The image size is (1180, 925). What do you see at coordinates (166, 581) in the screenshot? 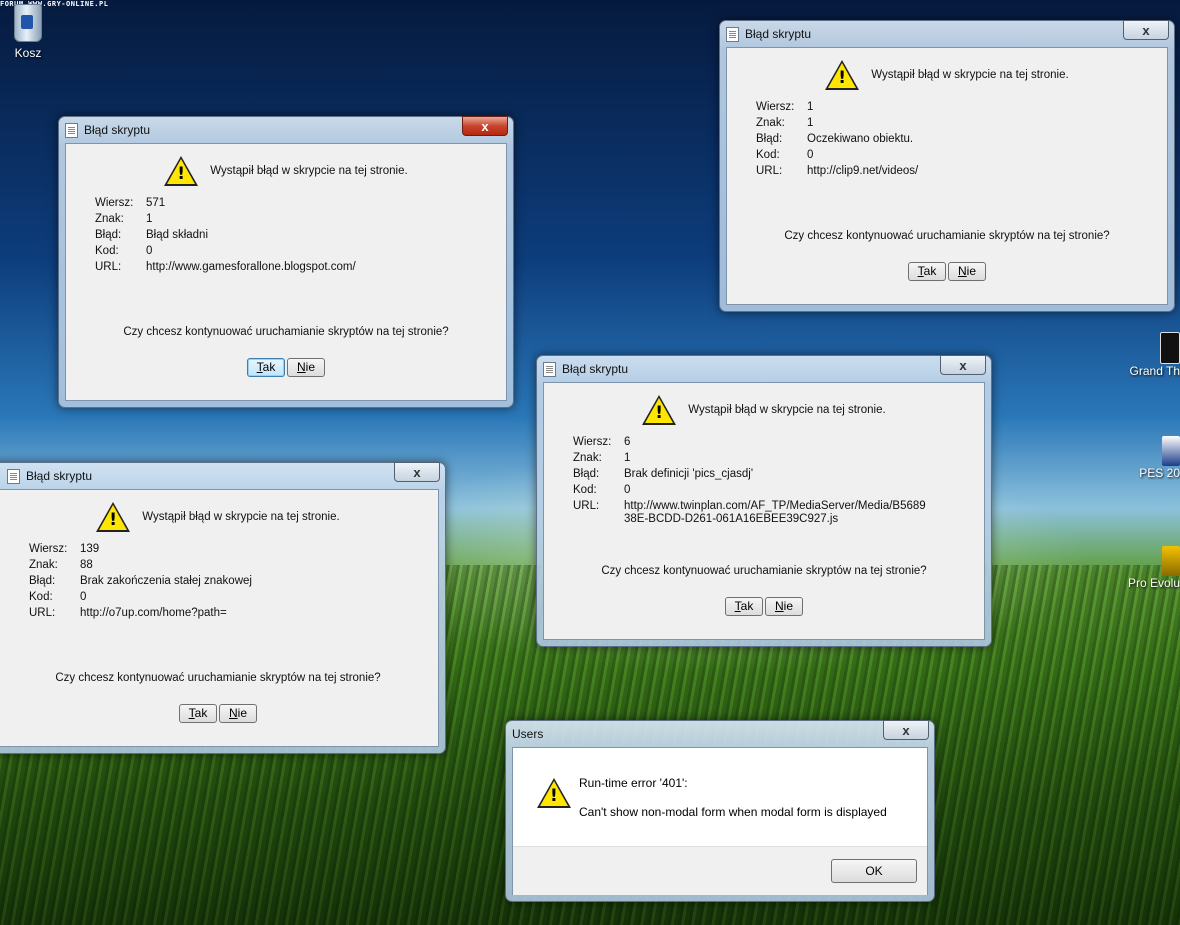
I see `error-value: Brak zakończenia stałej znakowej` at bounding box center [166, 581].